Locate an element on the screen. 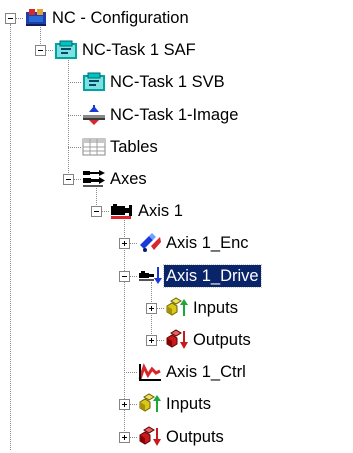 This screenshot has width=353, height=453. collapse-toggle-axes is located at coordinates (68, 179).